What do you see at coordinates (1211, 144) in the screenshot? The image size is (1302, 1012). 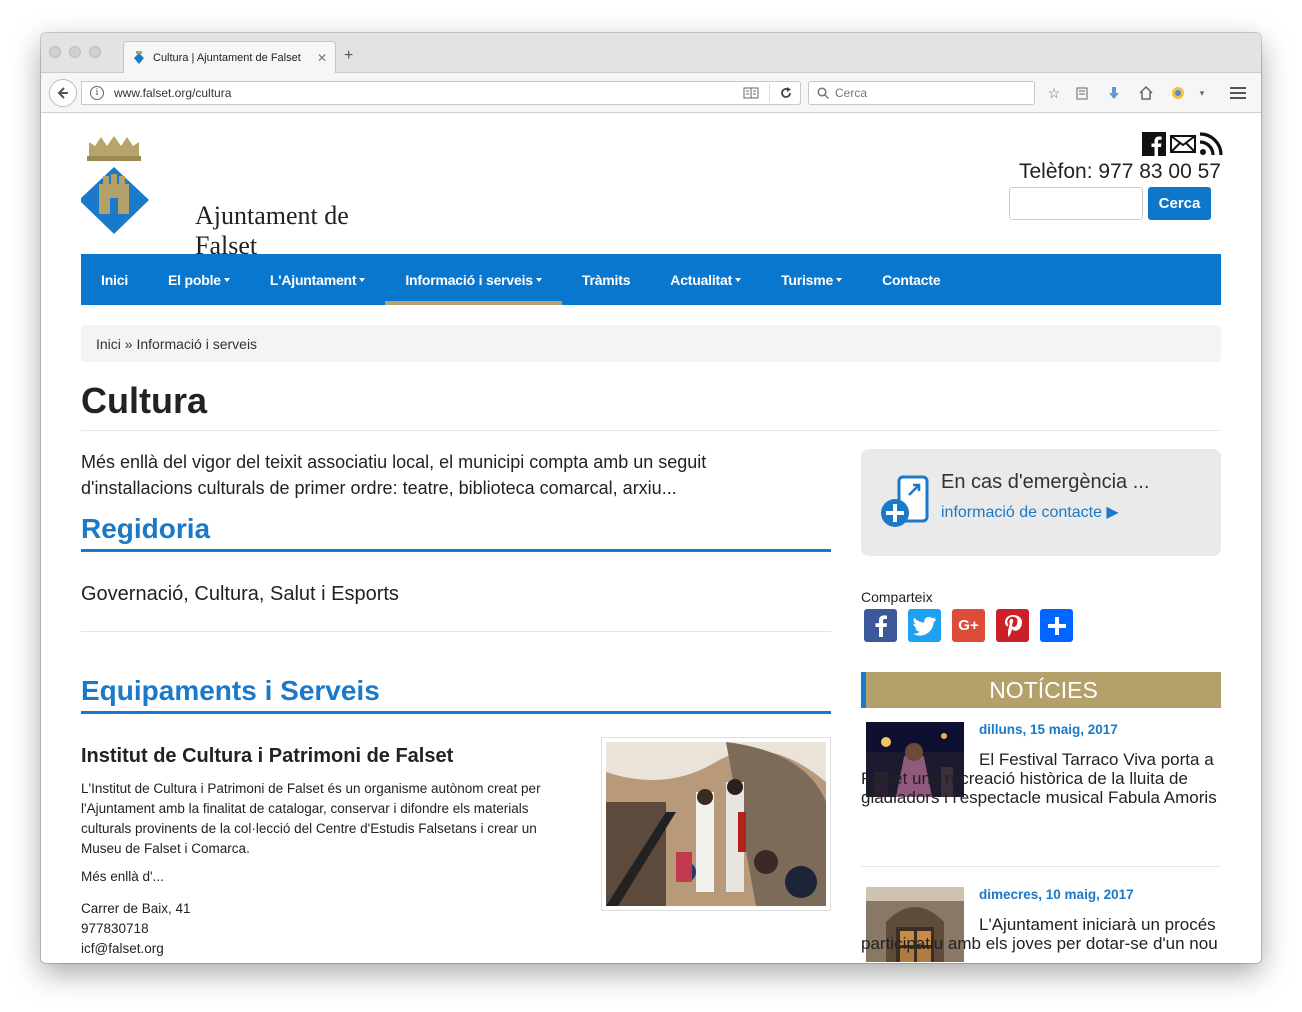 I see `rss-icon` at bounding box center [1211, 144].